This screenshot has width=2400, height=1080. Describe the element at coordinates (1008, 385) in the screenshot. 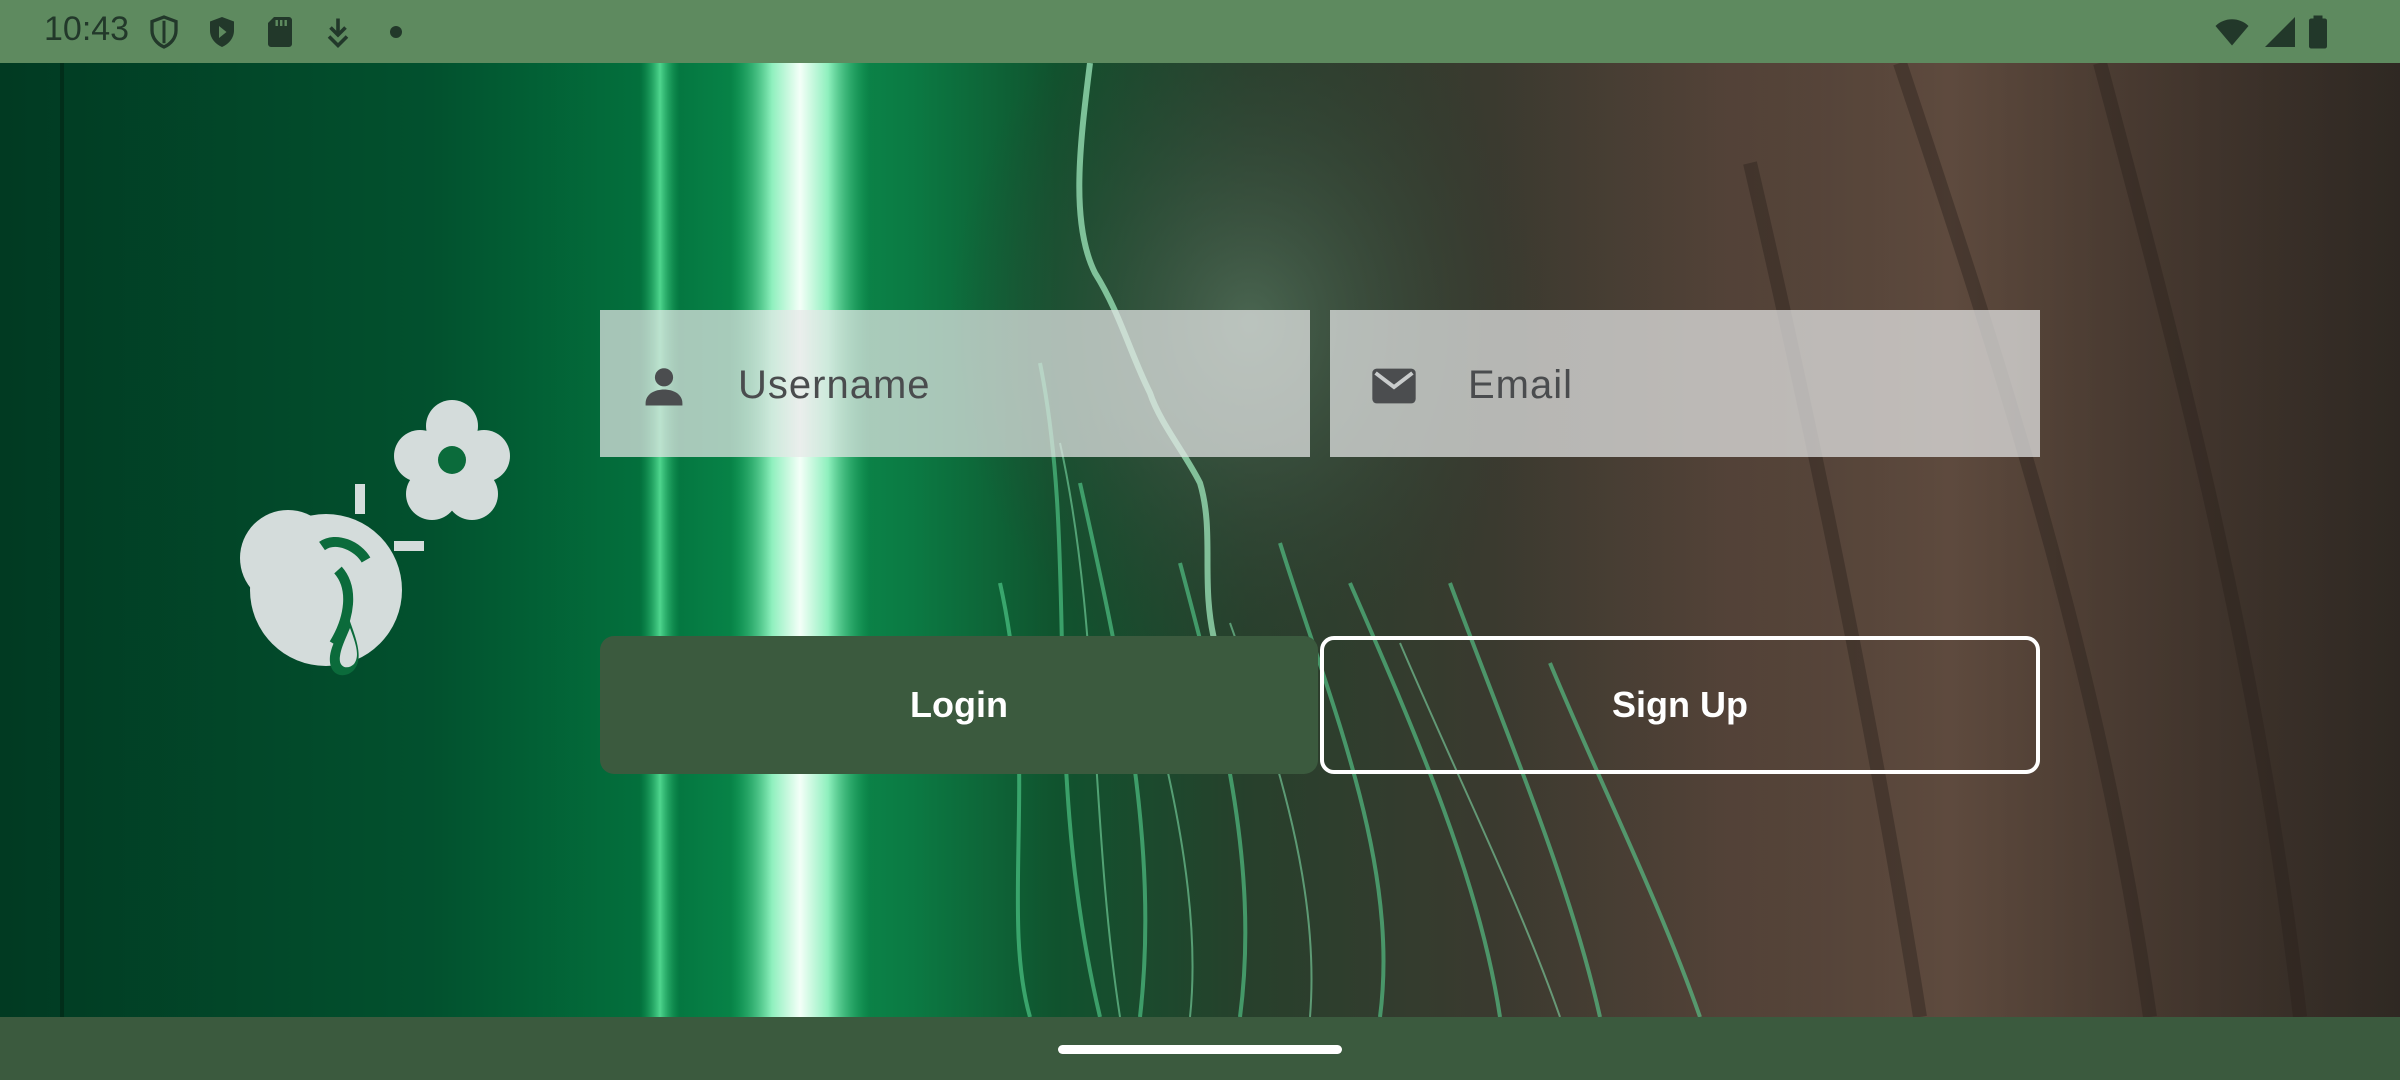

I see `username-input` at that location.